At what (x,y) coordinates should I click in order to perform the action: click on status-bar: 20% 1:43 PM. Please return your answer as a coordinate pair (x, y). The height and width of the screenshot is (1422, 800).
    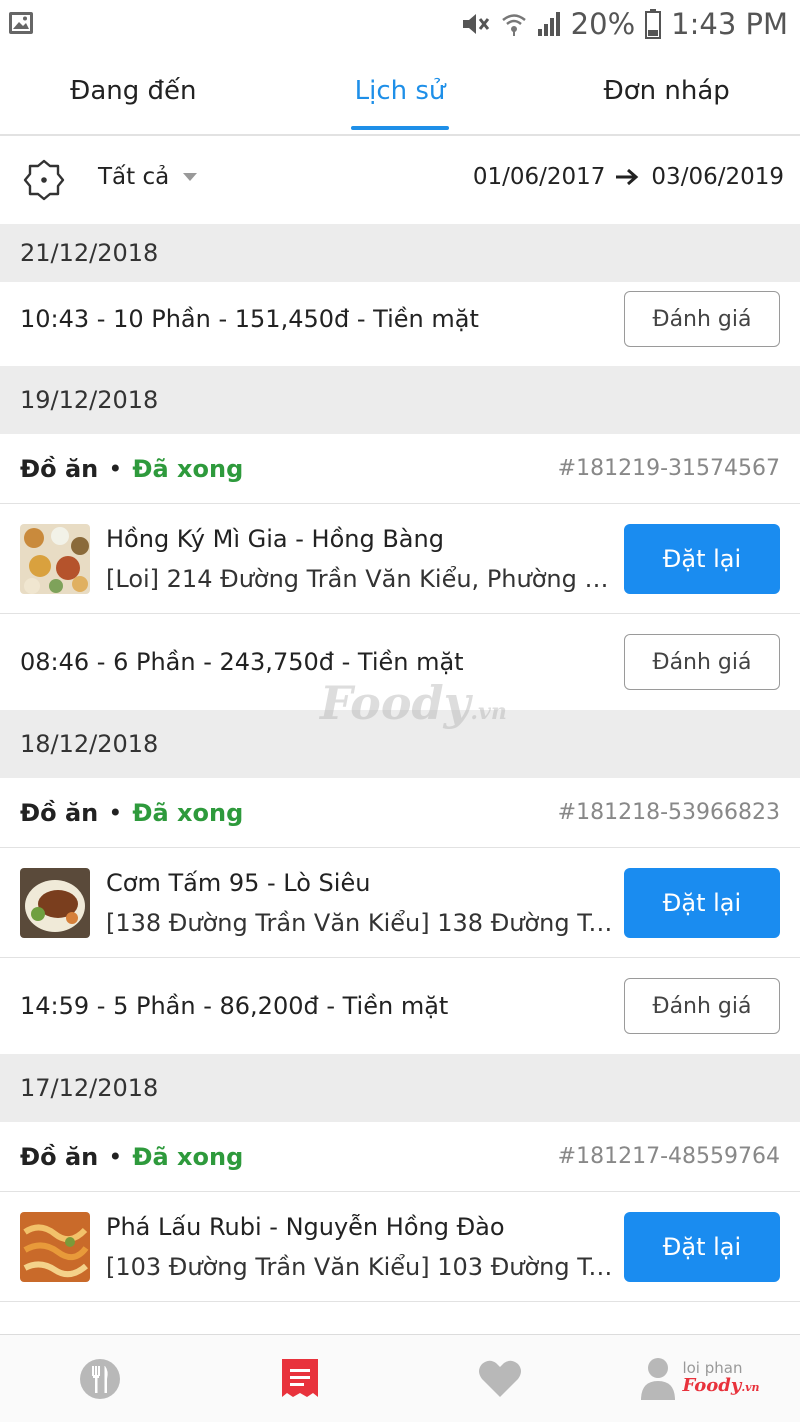
    Looking at the image, I should click on (400, 24).